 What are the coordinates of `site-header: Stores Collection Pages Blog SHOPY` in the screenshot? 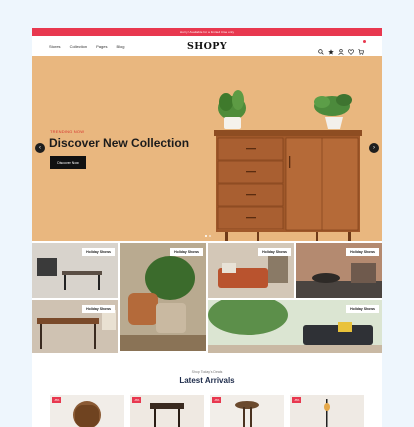 It's located at (207, 46).